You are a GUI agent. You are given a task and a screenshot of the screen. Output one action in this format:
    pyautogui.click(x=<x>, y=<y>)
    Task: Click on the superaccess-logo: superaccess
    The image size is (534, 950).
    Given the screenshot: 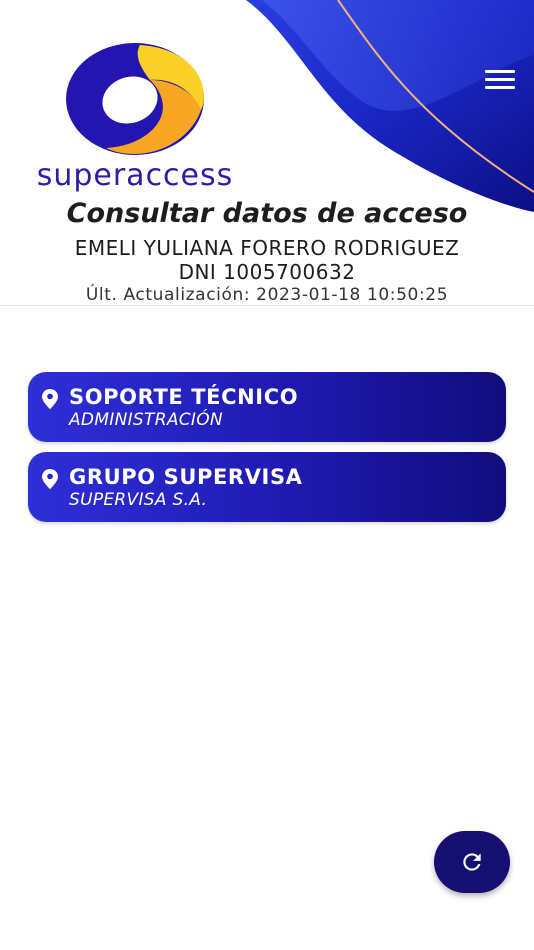 What is the action you would take?
    pyautogui.click(x=135, y=117)
    